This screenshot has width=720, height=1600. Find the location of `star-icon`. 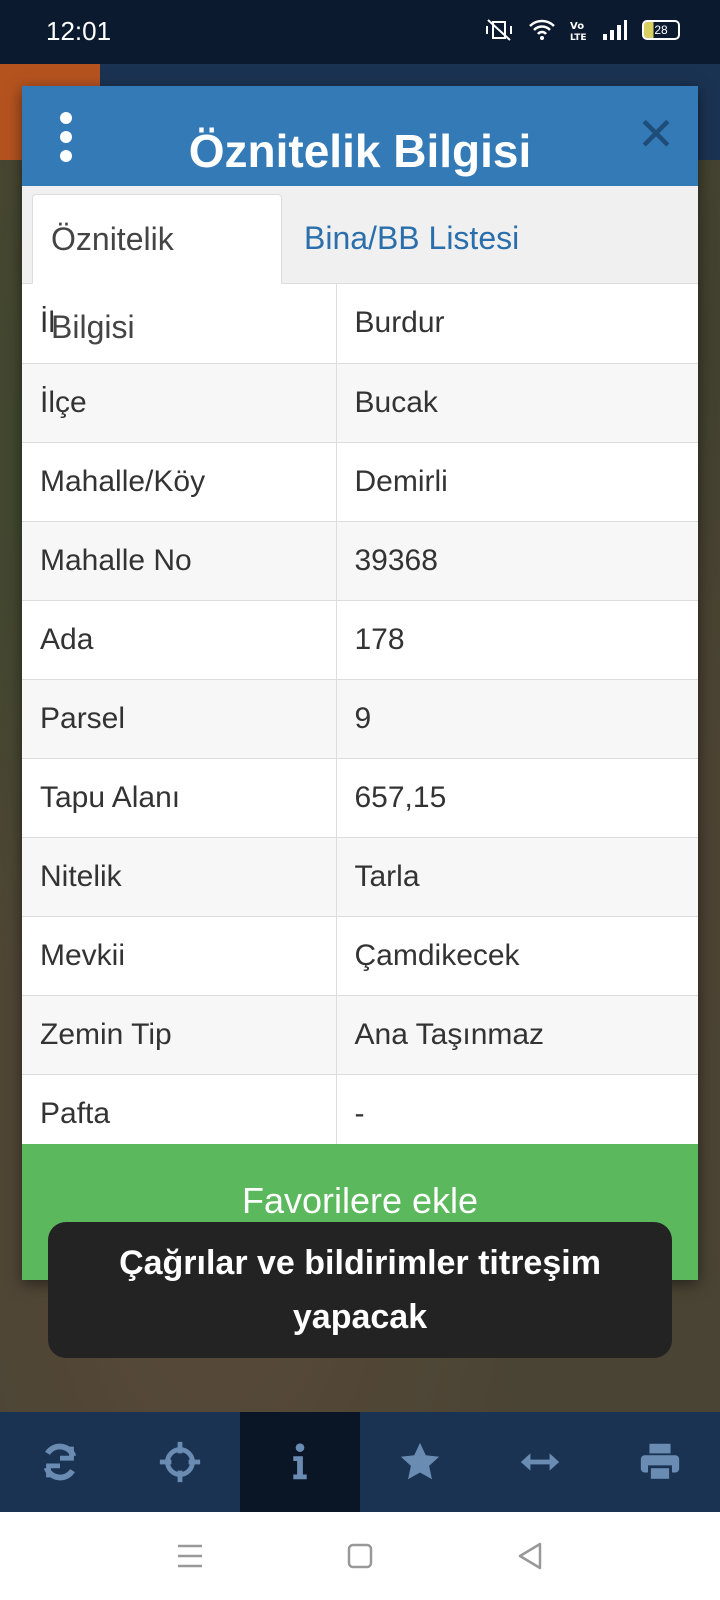

star-icon is located at coordinates (420, 1461).